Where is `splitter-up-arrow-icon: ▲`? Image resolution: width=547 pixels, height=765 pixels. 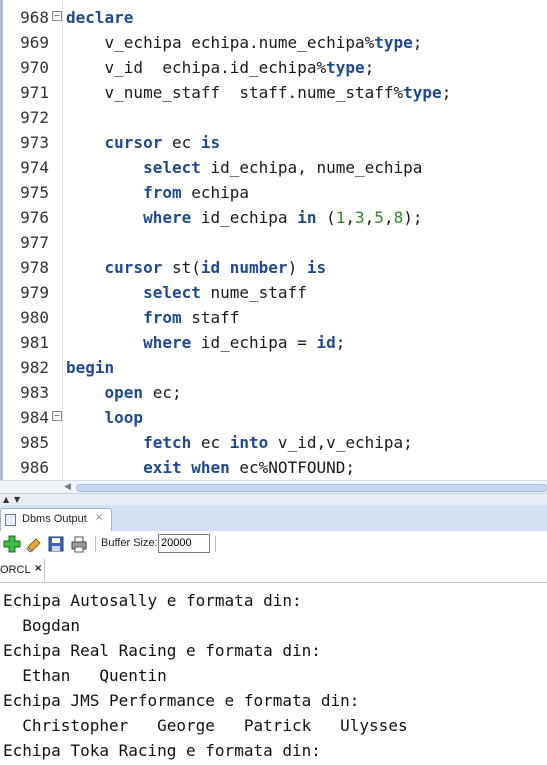
splitter-up-arrow-icon: ▲ is located at coordinates (6, 499).